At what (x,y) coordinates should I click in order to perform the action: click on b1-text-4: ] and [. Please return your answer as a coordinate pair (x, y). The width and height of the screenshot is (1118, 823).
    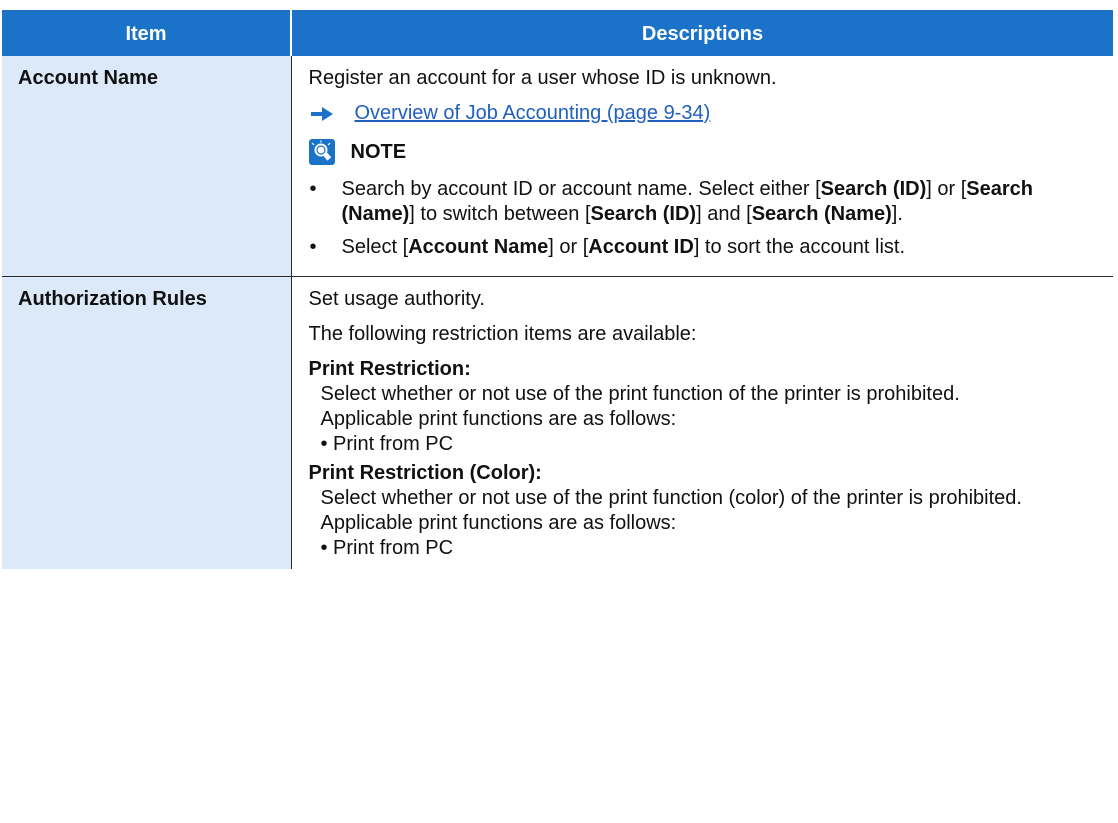
    Looking at the image, I should click on (724, 214).